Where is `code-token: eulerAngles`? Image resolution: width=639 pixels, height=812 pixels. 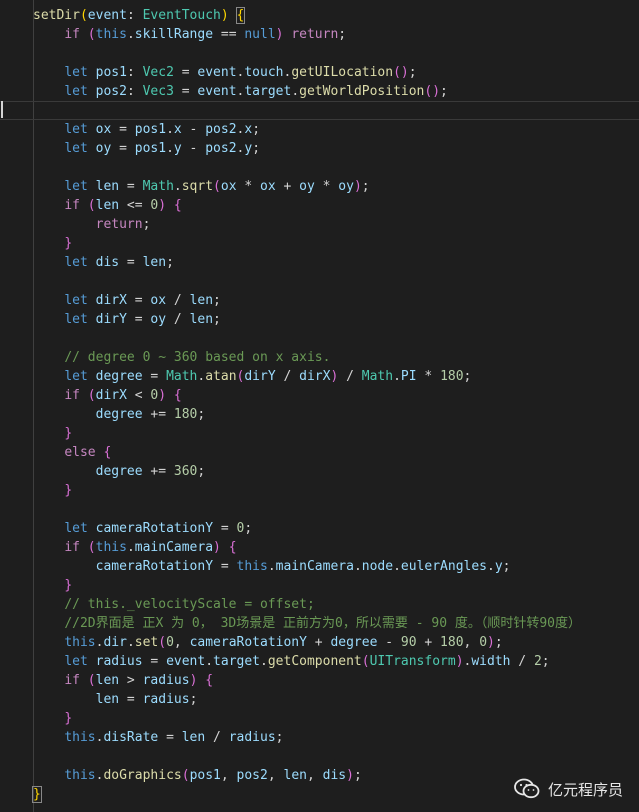 code-token: eulerAngles is located at coordinates (443, 566).